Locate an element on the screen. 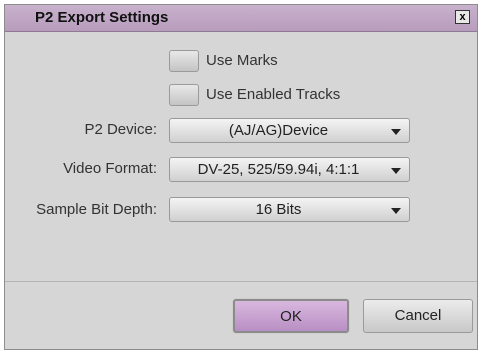 This screenshot has height=354, width=486. sample-bit-depth-value: 16 Bits is located at coordinates (278, 209).